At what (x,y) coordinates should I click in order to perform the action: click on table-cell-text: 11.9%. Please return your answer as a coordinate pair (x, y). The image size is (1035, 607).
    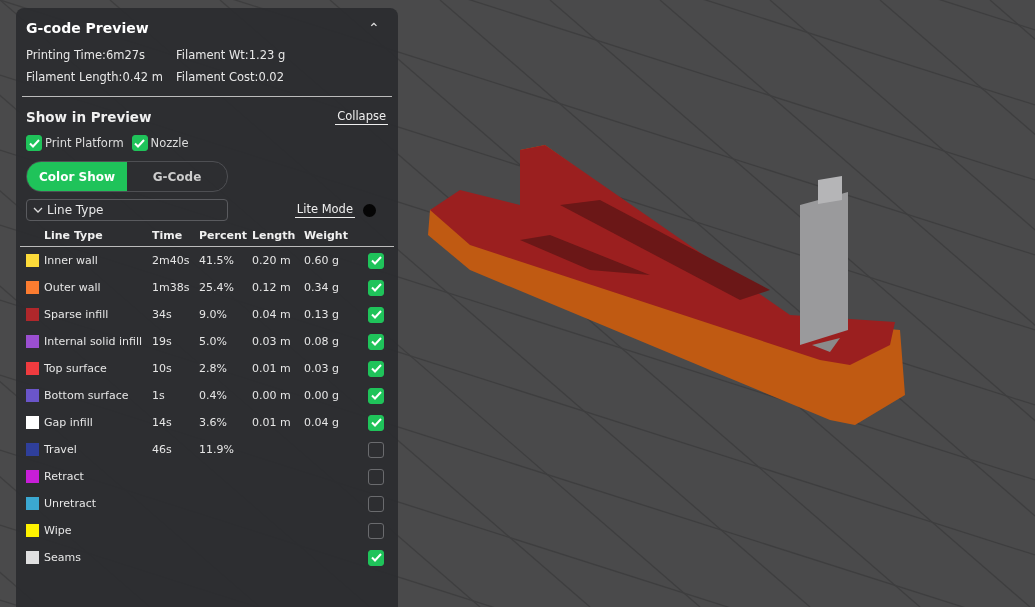
    Looking at the image, I should click on (217, 450).